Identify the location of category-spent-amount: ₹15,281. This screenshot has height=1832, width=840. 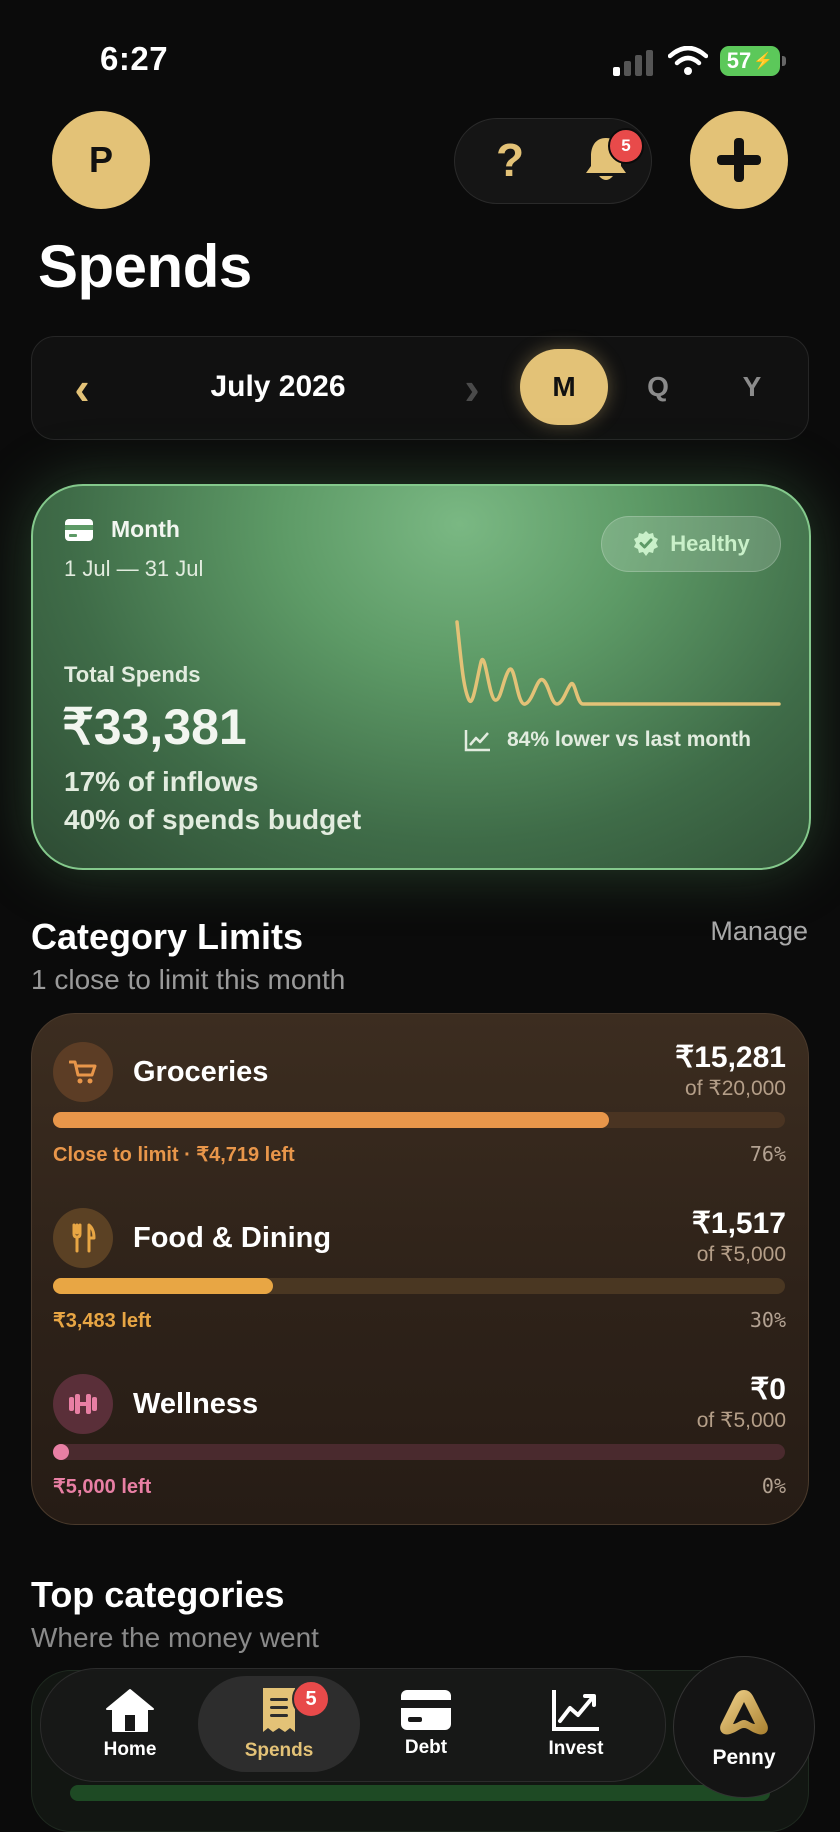
(730, 1057).